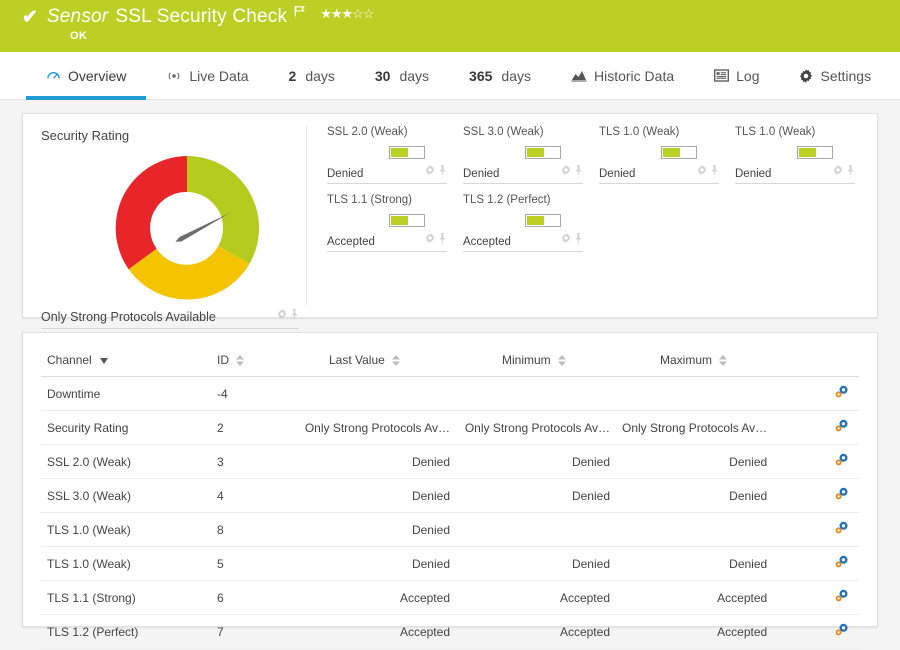 The width and height of the screenshot is (900, 650). Describe the element at coordinates (370, 200) in the screenshot. I see `channel-card-title: TLS 1.1 (Strong)` at that location.